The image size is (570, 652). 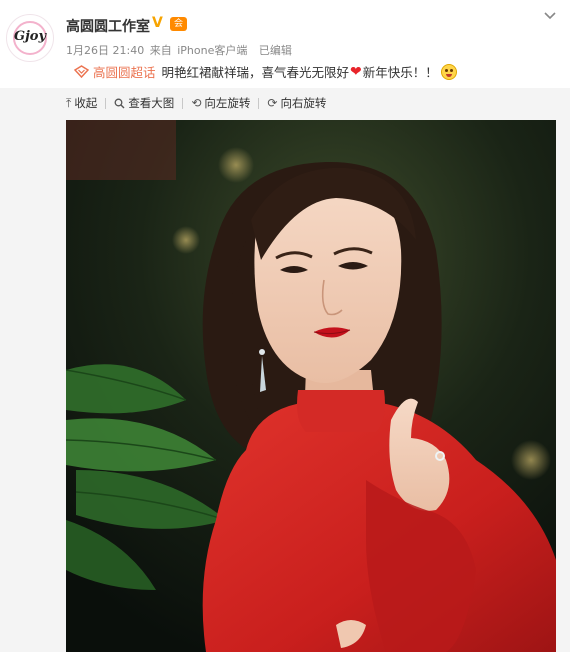 I want to click on super-topic-icon, so click(x=81, y=71).